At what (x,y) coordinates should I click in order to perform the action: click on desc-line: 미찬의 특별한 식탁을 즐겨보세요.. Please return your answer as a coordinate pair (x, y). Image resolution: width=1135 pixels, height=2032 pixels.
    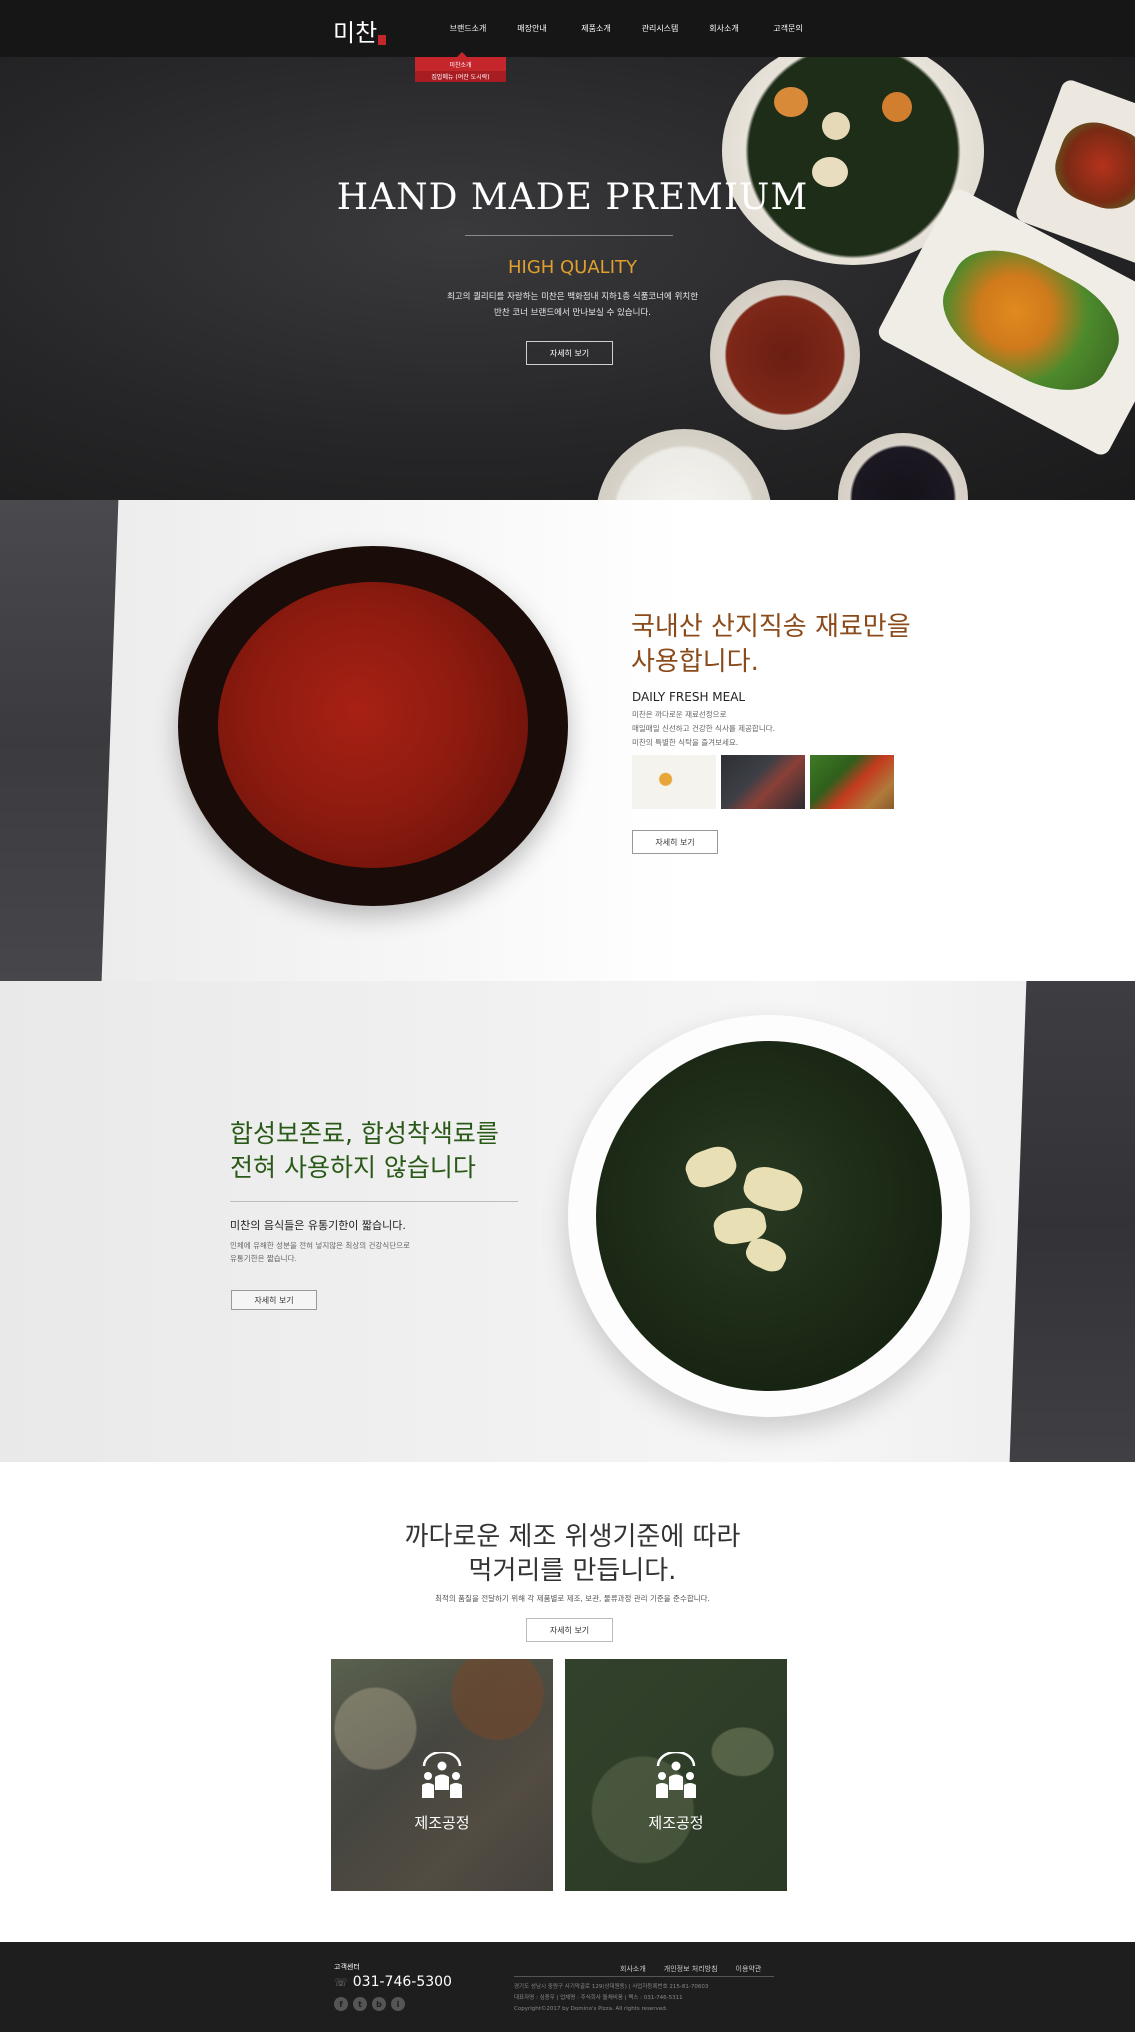
    Looking at the image, I should click on (685, 742).